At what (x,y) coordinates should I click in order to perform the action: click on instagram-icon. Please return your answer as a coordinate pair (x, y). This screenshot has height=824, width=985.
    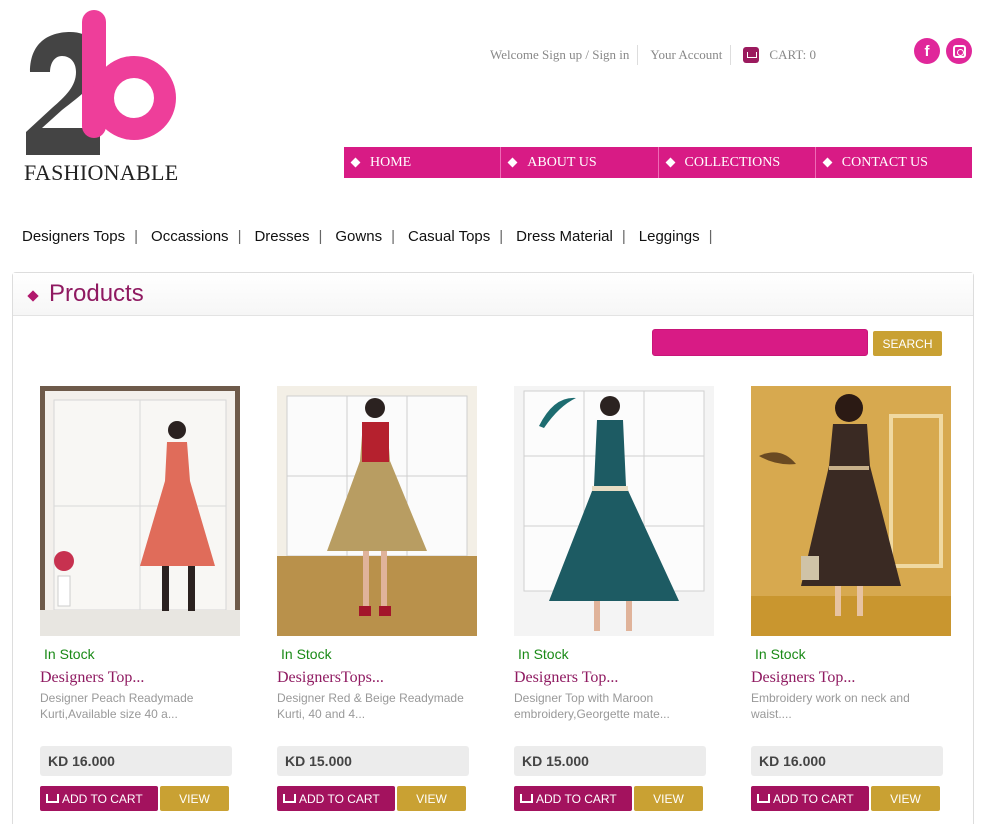
    Looking at the image, I should click on (959, 51).